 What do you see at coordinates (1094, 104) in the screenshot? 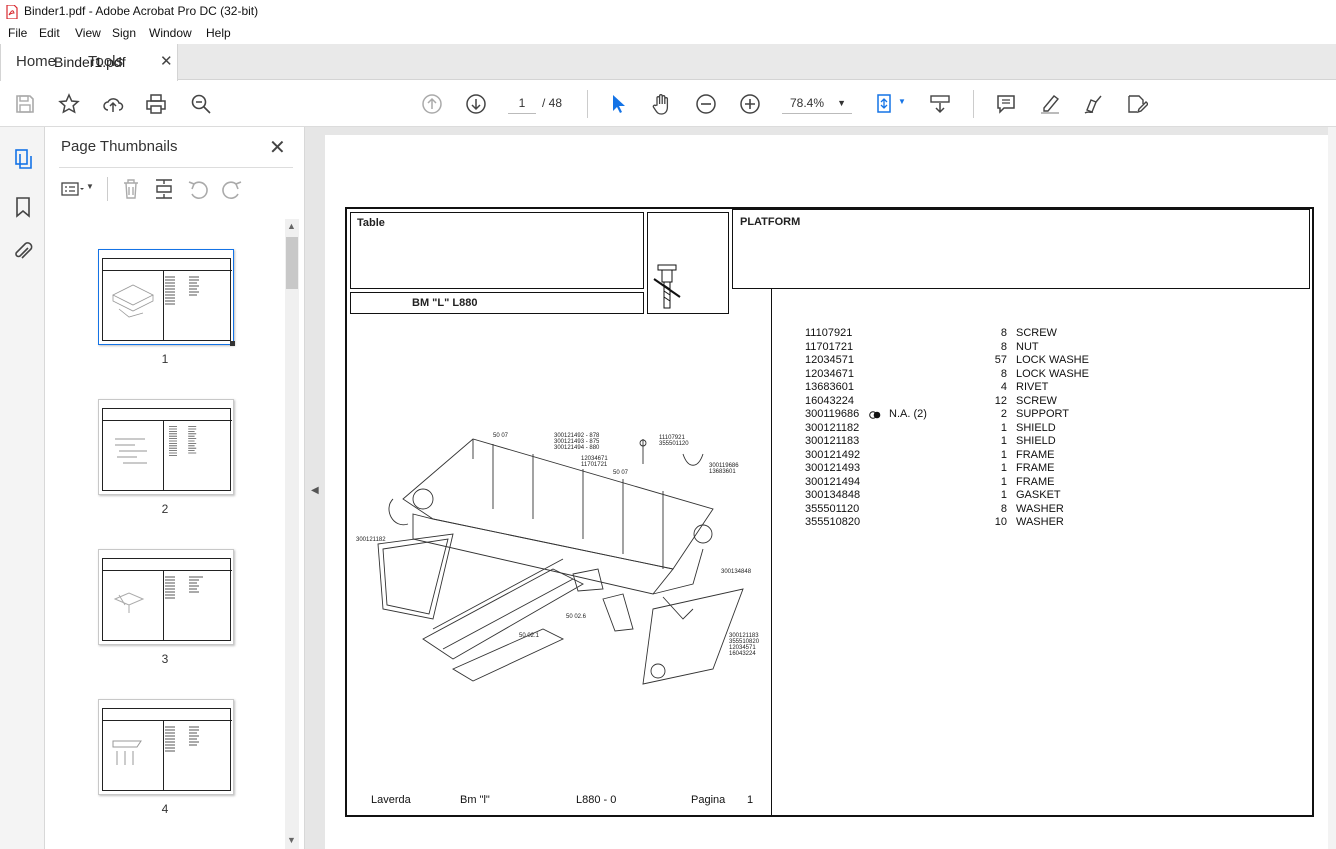
I see `draw-sign-icon` at bounding box center [1094, 104].